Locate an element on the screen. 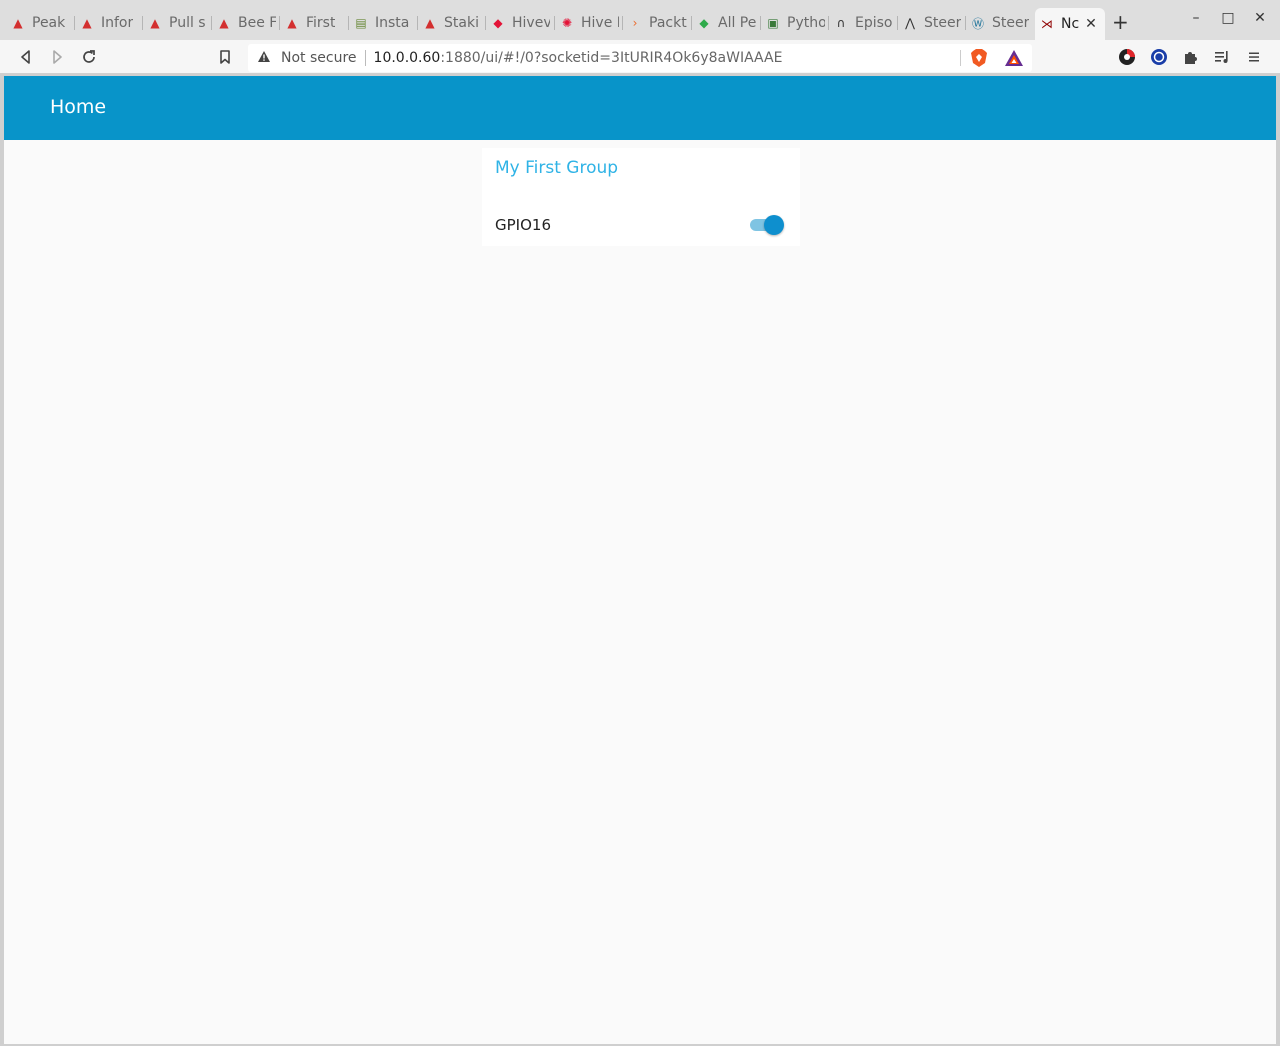 The image size is (1280, 1046). tab-title: Nc is located at coordinates (1070, 24).